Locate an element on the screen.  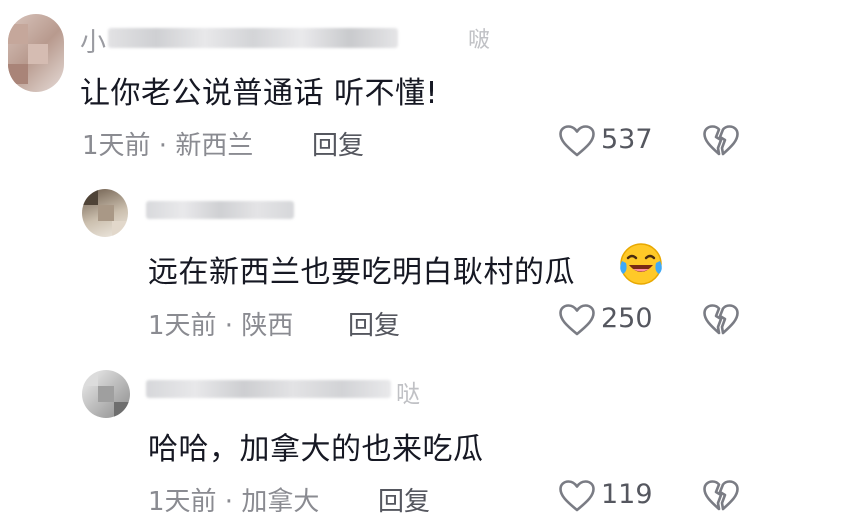
username-redacted: 哒 is located at coordinates (291, 391).